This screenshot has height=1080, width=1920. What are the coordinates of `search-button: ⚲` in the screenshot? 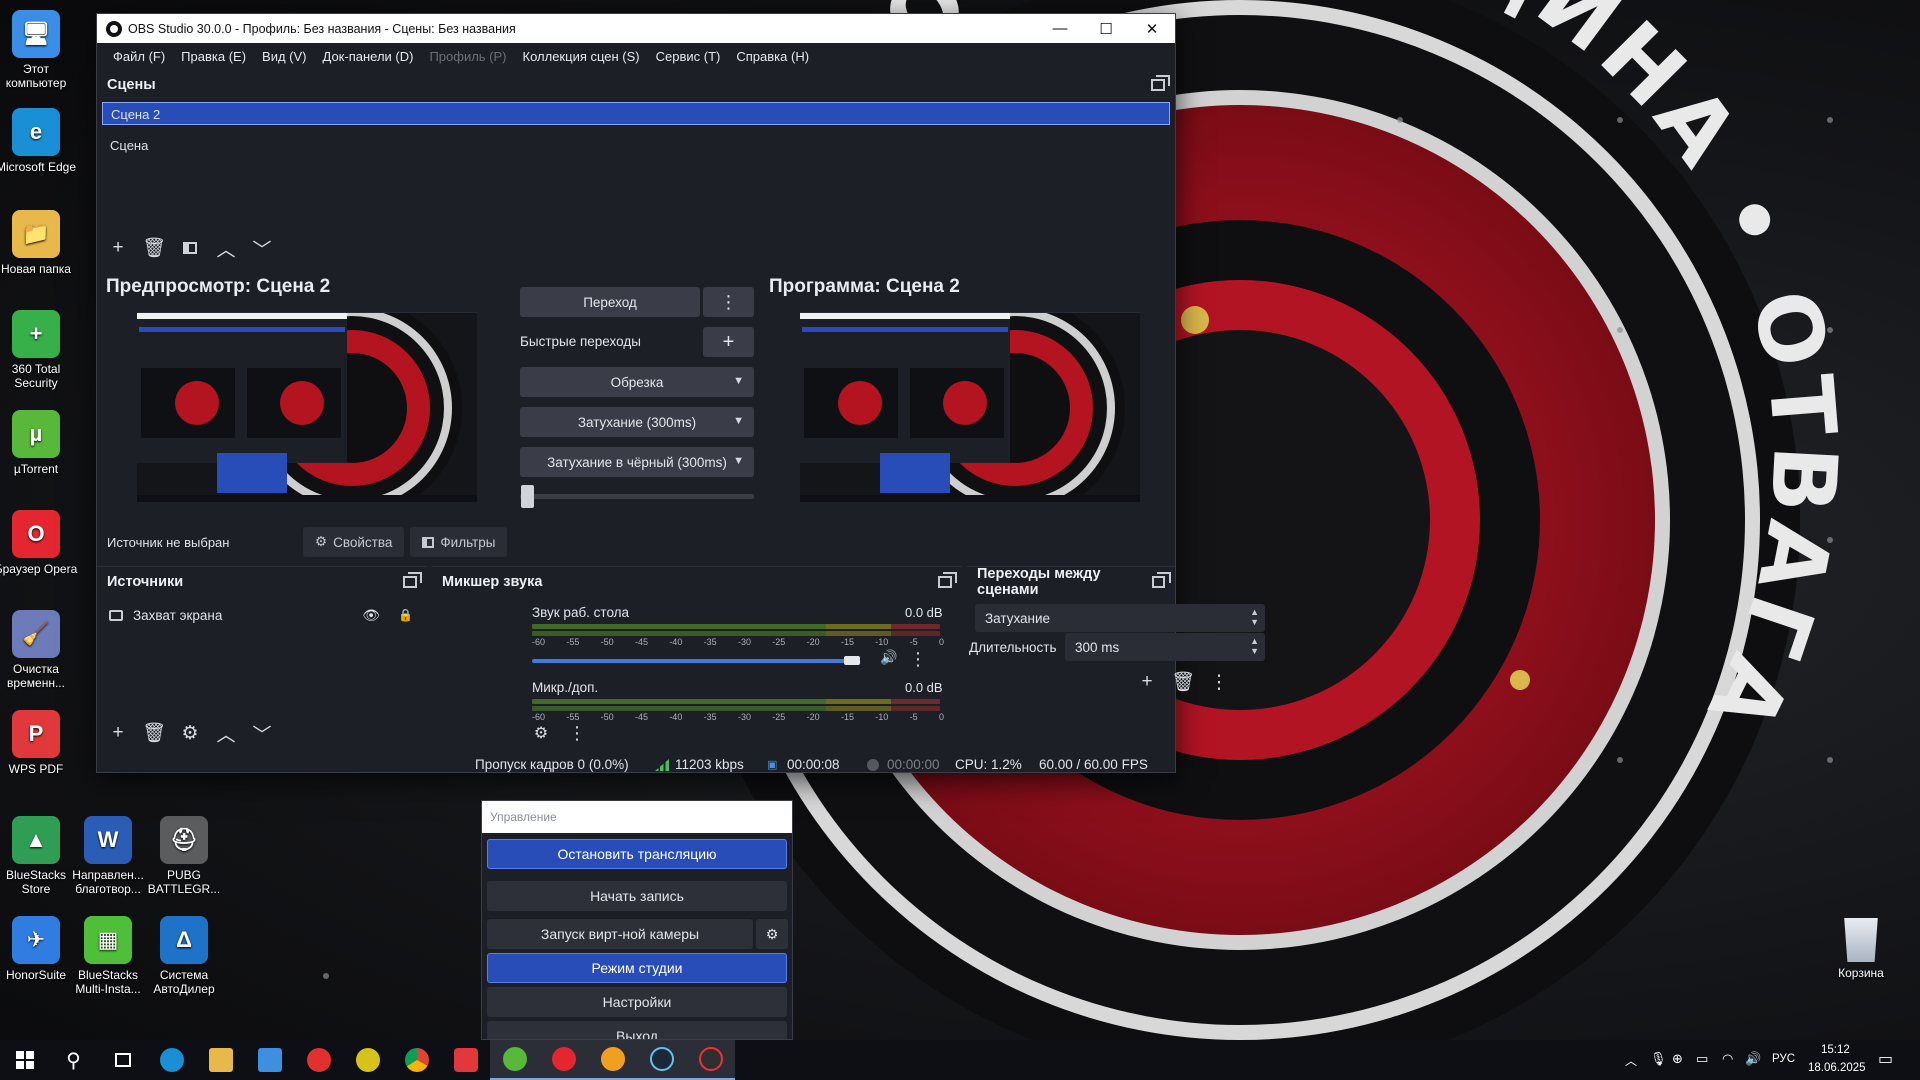 It's located at (73, 1060).